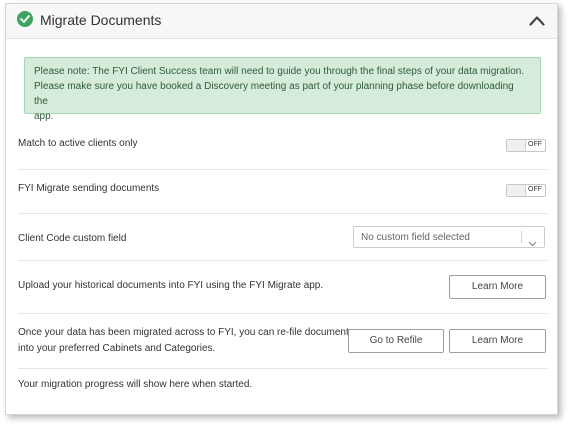 The width and height of the screenshot is (578, 435). What do you see at coordinates (89, 188) in the screenshot?
I see `sending-documents-label: FYI Migrate sending documents` at bounding box center [89, 188].